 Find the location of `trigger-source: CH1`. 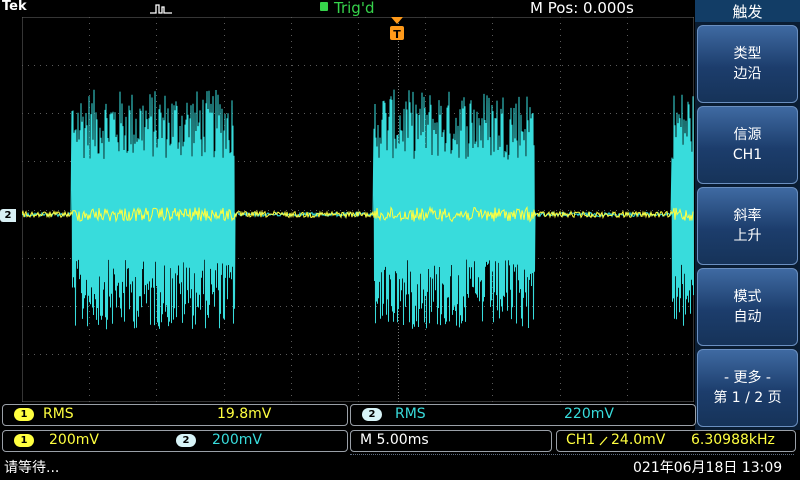

trigger-source: CH1 is located at coordinates (581, 440).